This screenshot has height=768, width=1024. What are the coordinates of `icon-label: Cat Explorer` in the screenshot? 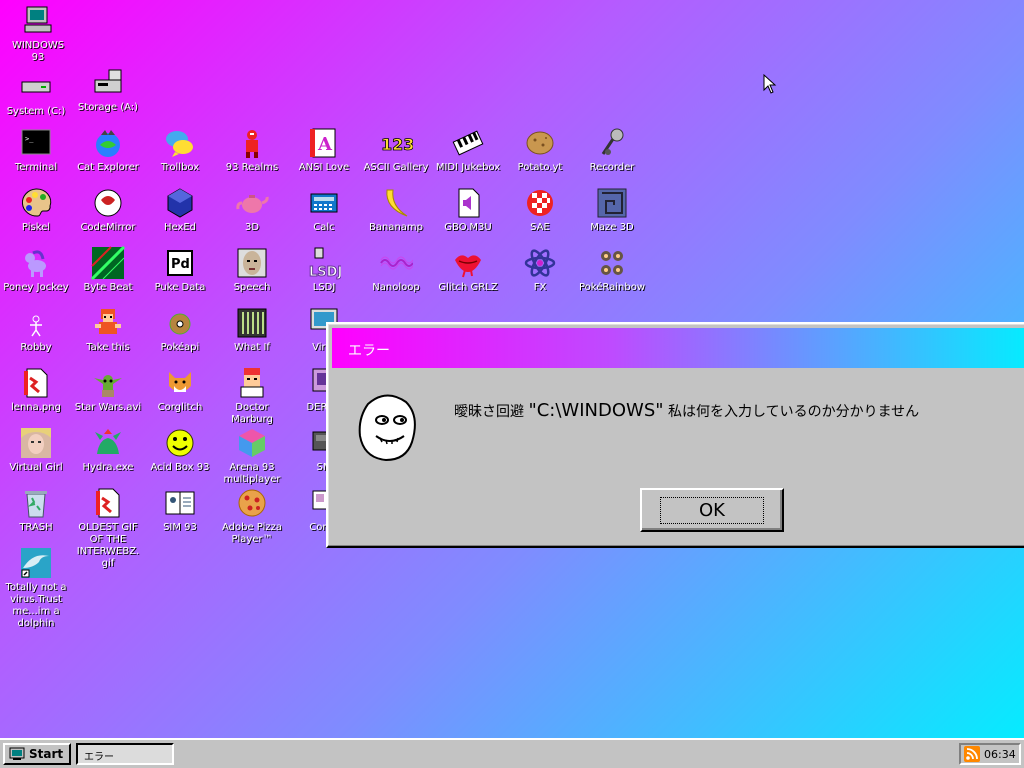 It's located at (108, 167).